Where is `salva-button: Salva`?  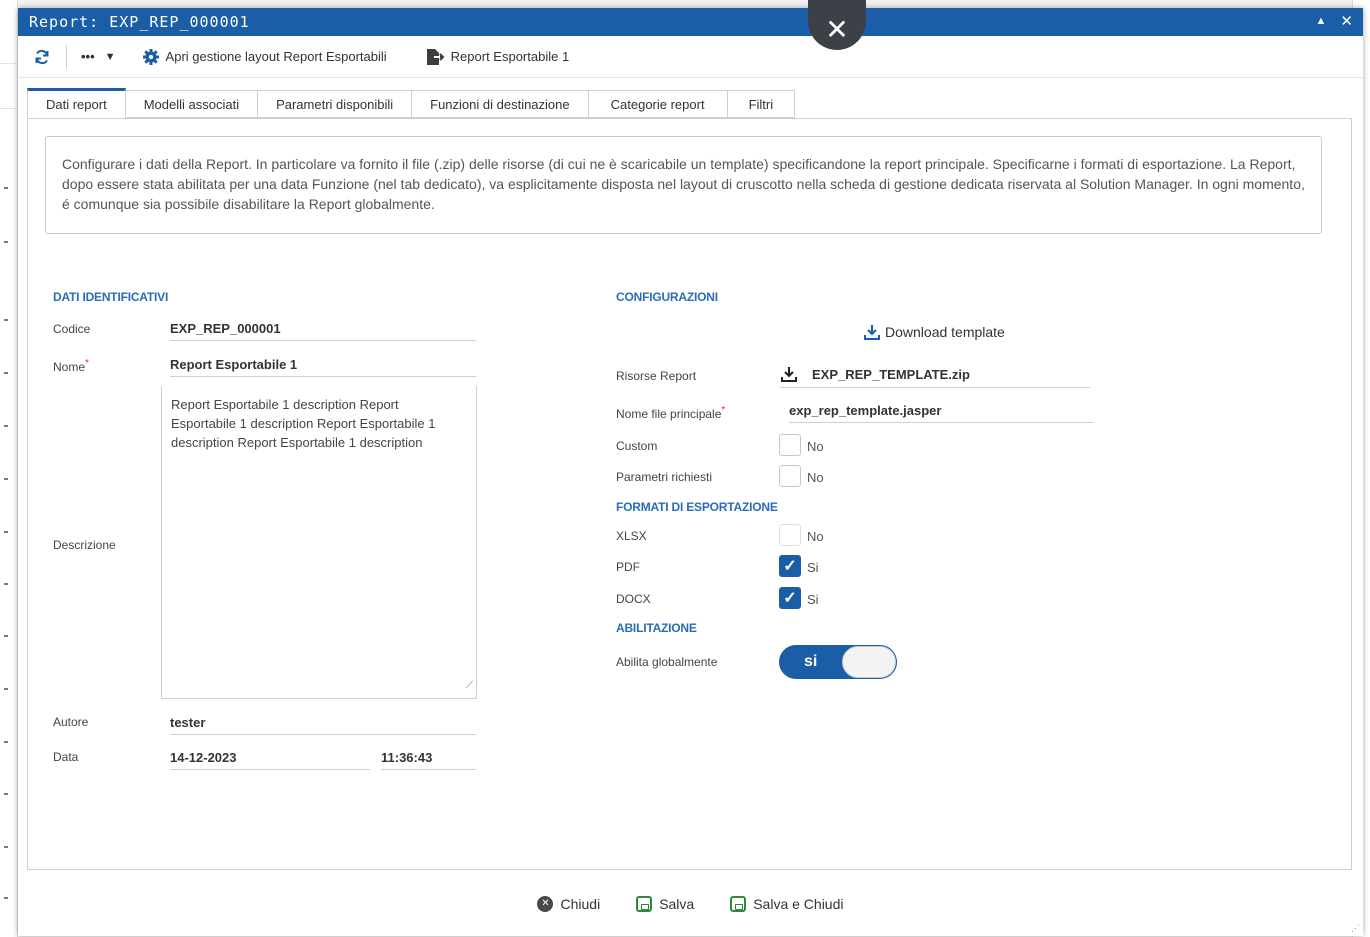 salva-button: Salva is located at coordinates (665, 903).